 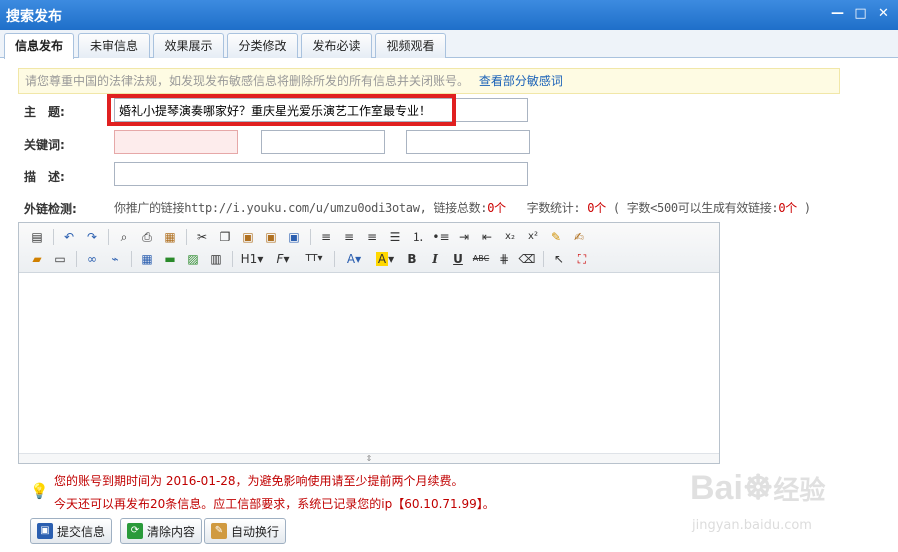 I want to click on print-icon: ⎙, so click(x=147, y=237).